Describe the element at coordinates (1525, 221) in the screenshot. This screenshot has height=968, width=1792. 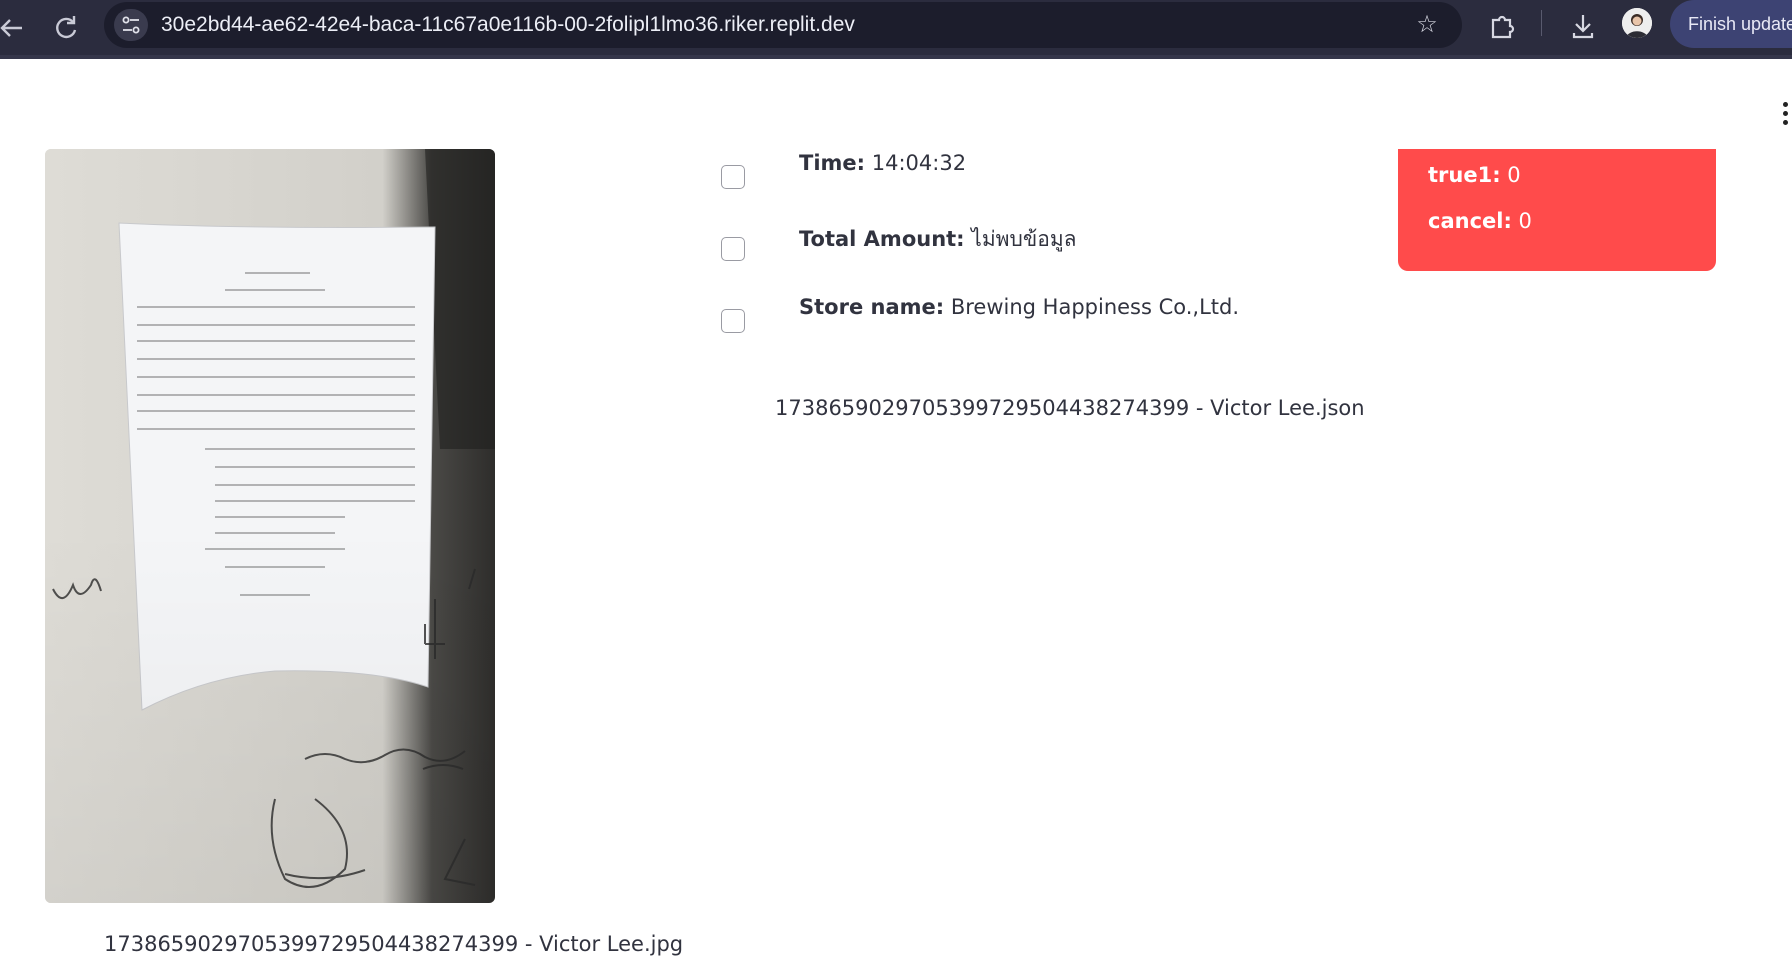
I see `cancel-value: 0` at that location.